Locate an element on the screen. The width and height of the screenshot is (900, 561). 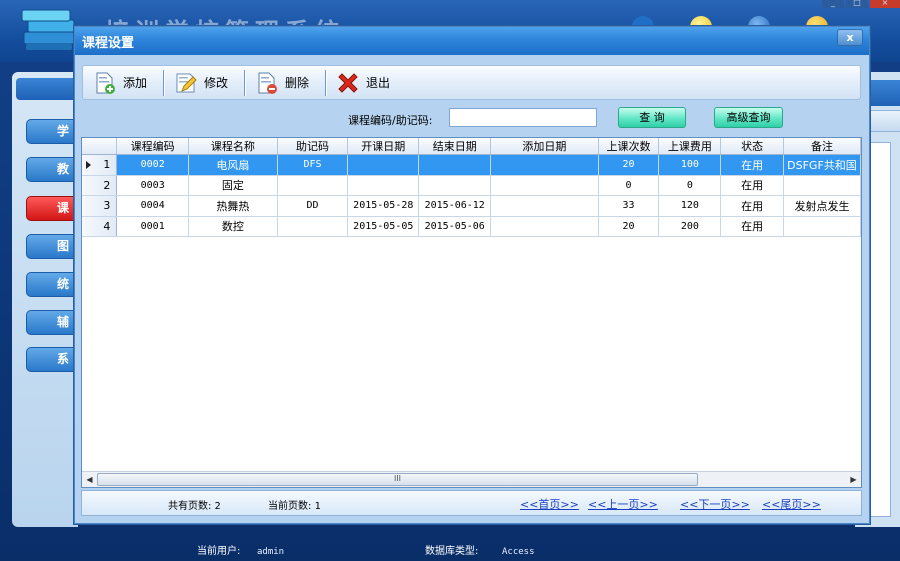
add-document-icon is located at coordinates (105, 83).